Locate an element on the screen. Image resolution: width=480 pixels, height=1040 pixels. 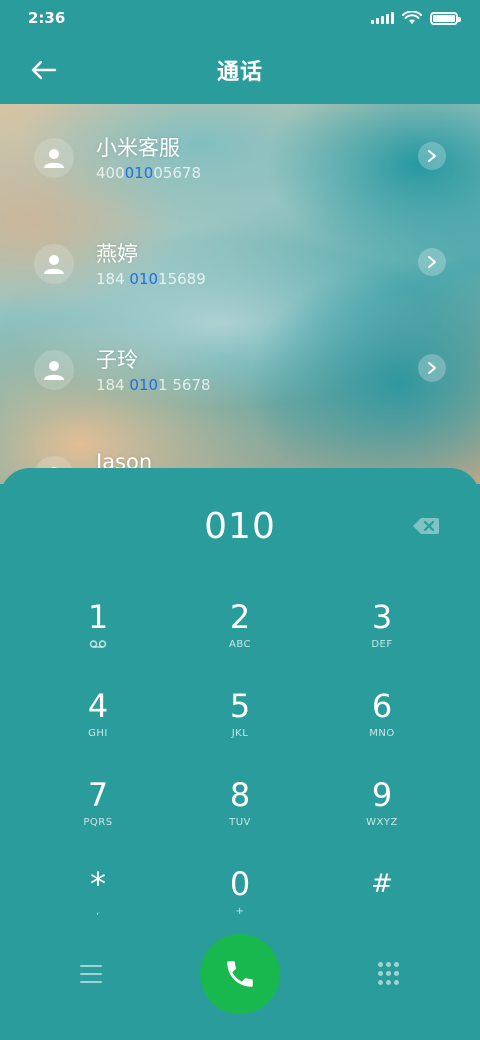
key-digit: 1 is located at coordinates (98, 617).